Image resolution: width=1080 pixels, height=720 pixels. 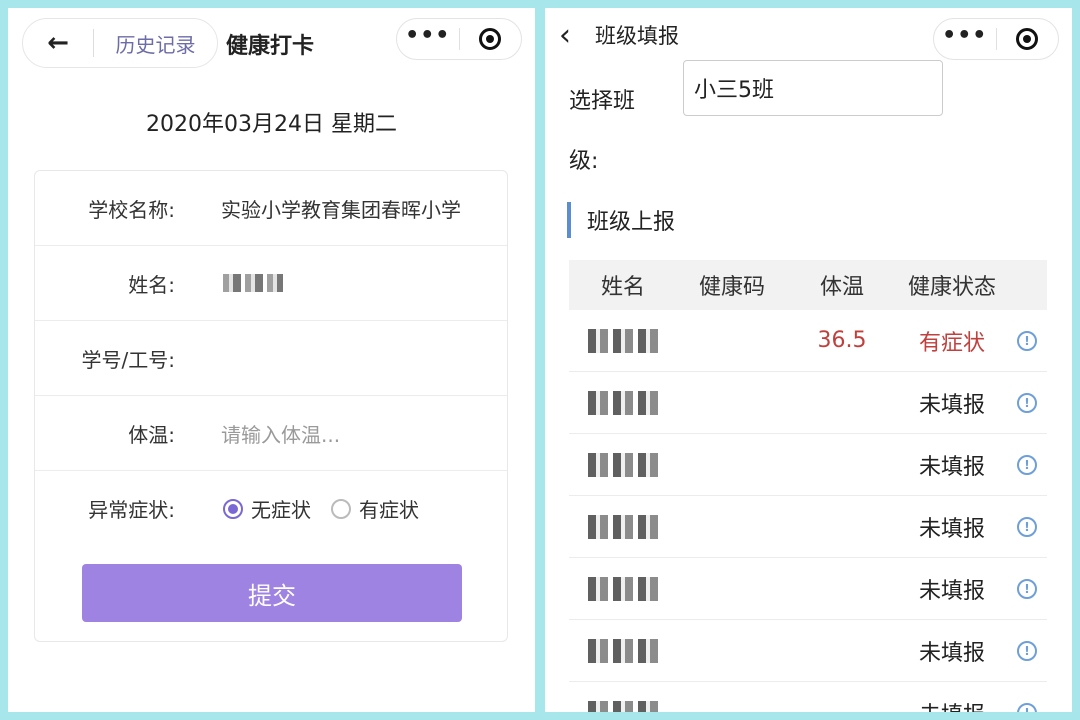 What do you see at coordinates (341, 508) in the screenshot?
I see `radio-unchecked-icon` at bounding box center [341, 508].